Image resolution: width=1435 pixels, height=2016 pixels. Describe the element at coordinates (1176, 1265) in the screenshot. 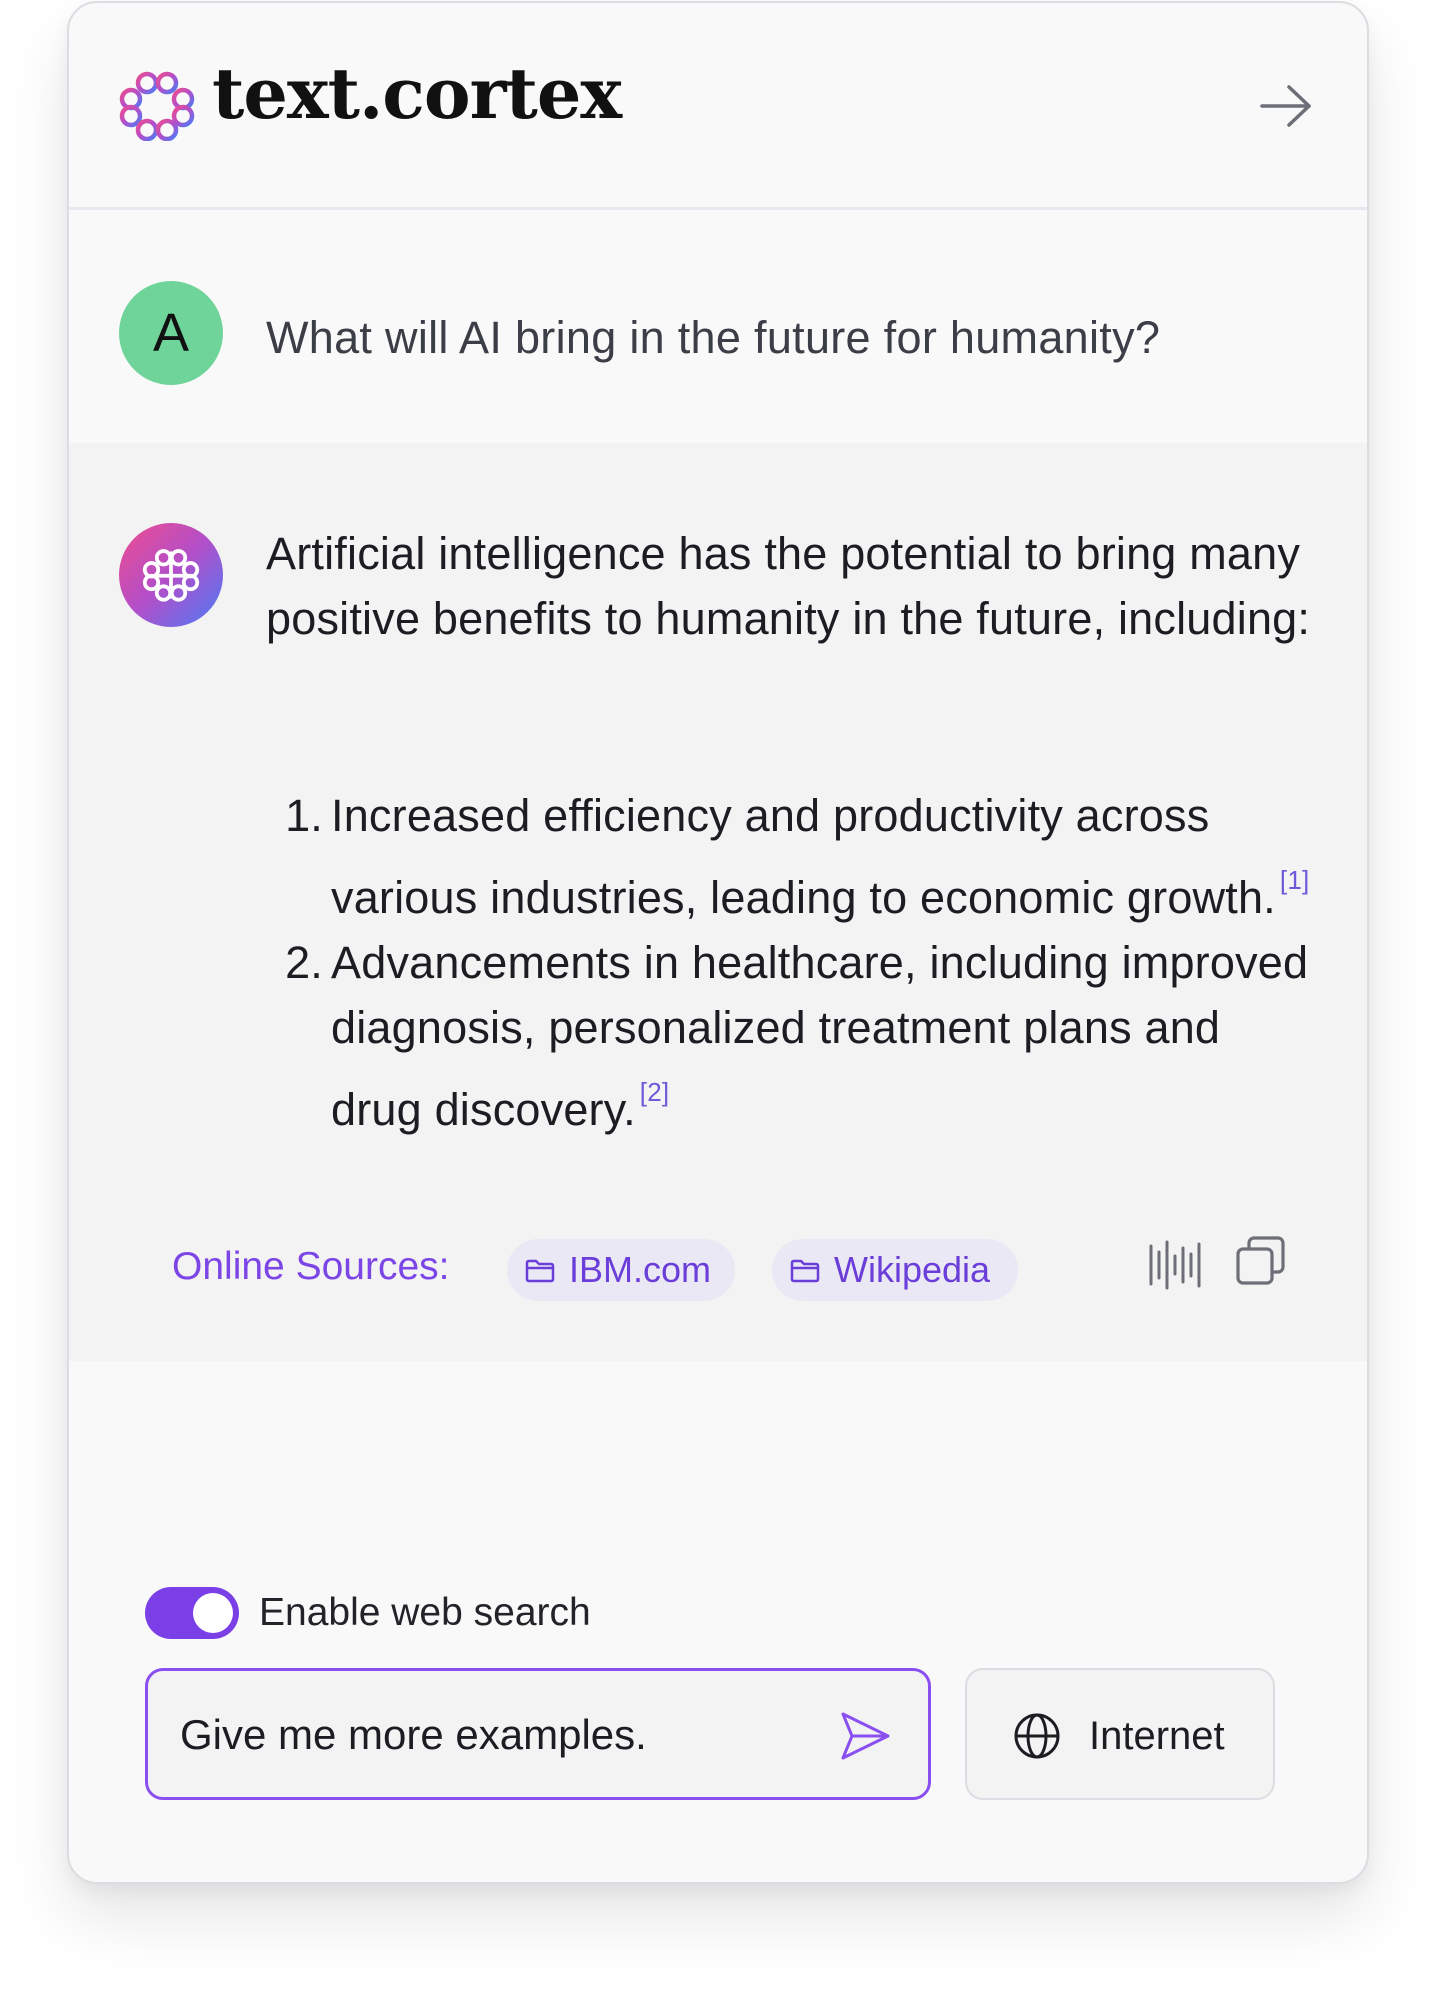

I see `audio-waveform-icon` at that location.